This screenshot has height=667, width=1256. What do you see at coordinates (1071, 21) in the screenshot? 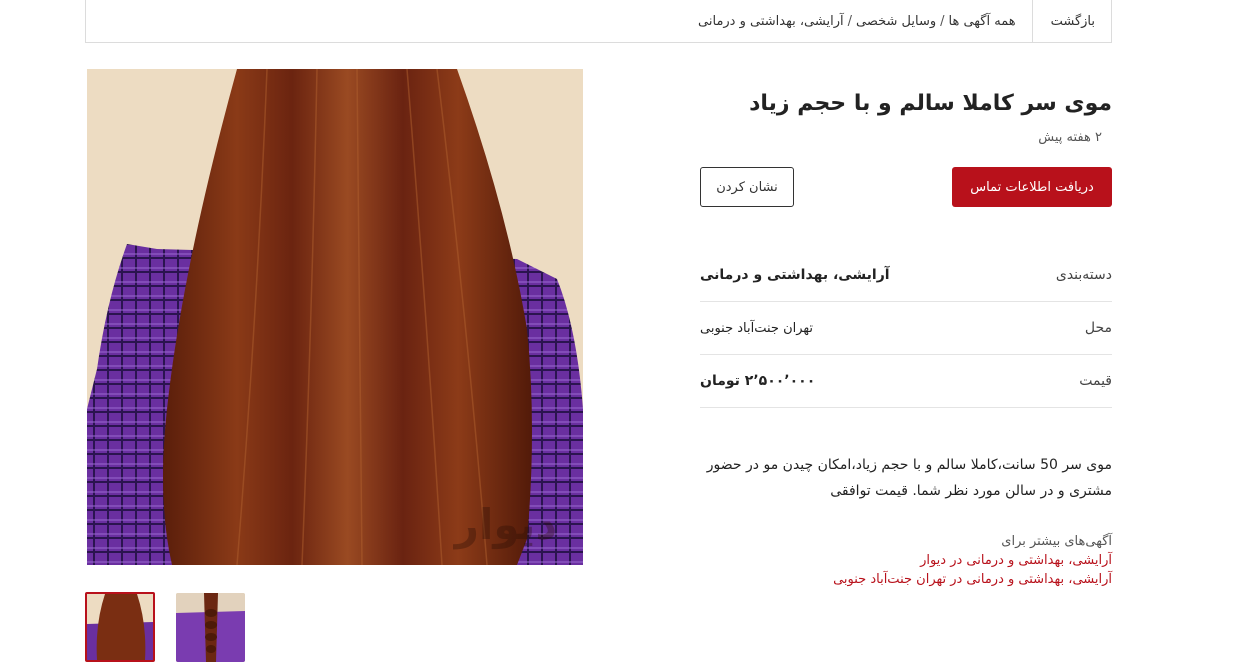
I see `back-button: بازگشت` at bounding box center [1071, 21].